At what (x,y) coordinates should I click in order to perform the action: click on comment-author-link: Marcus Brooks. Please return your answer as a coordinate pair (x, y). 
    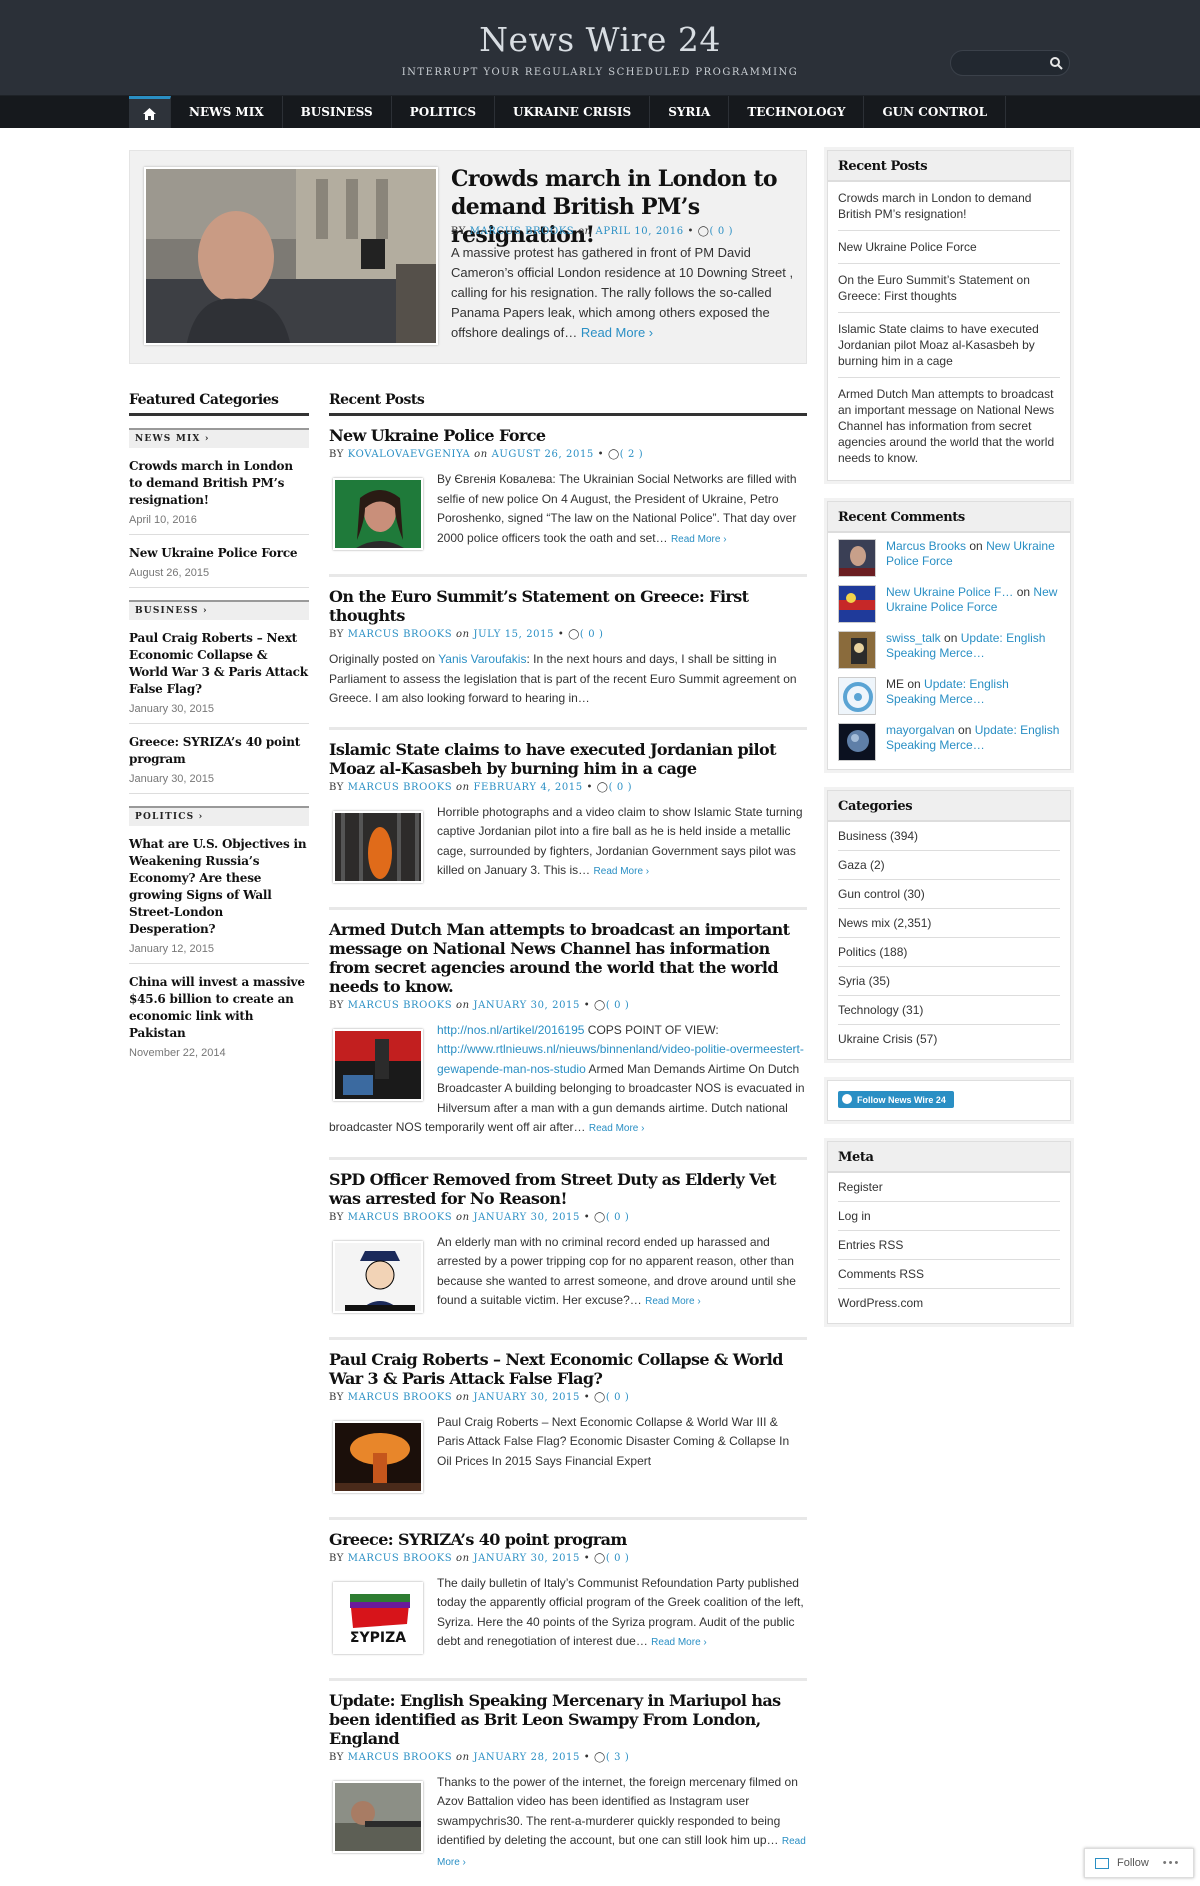
    Looking at the image, I should click on (926, 546).